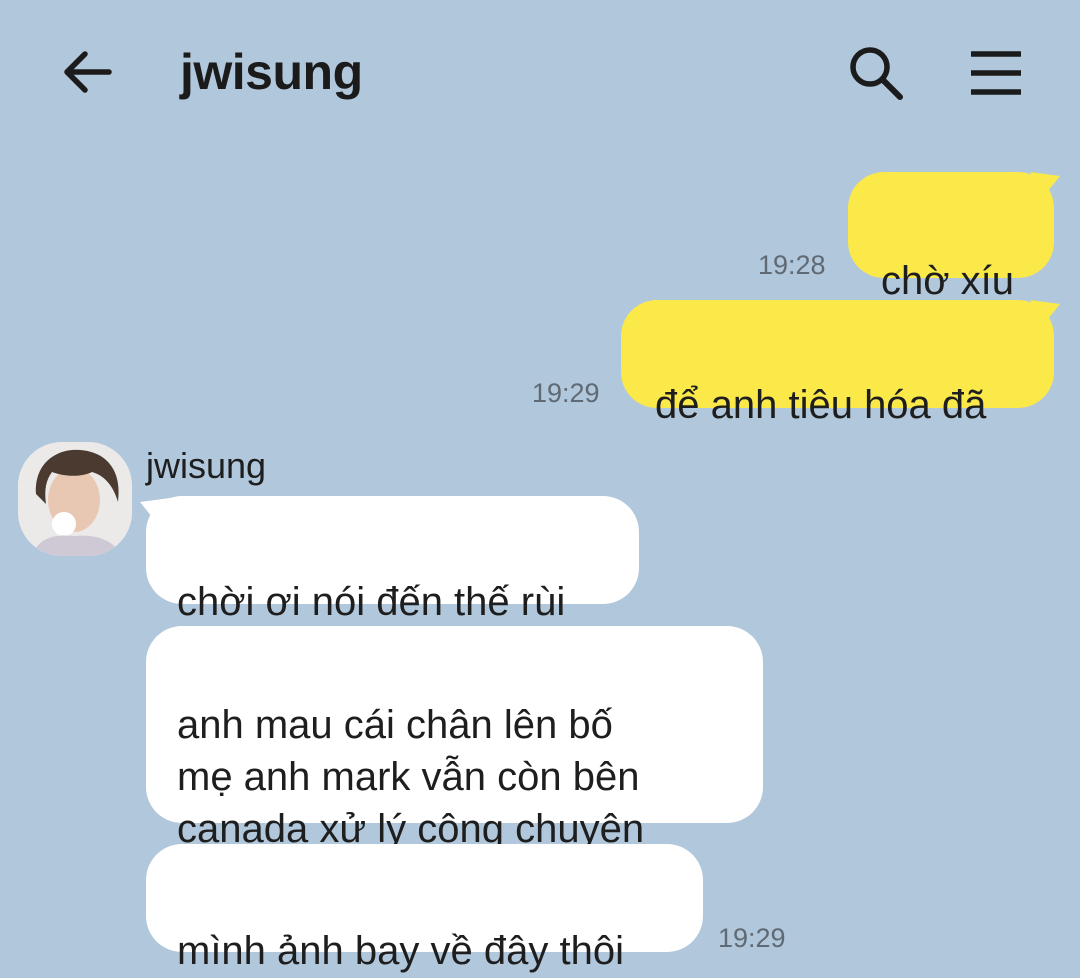 The height and width of the screenshot is (978, 1080). Describe the element at coordinates (271, 72) in the screenshot. I see `chat-title: jwisung` at that location.